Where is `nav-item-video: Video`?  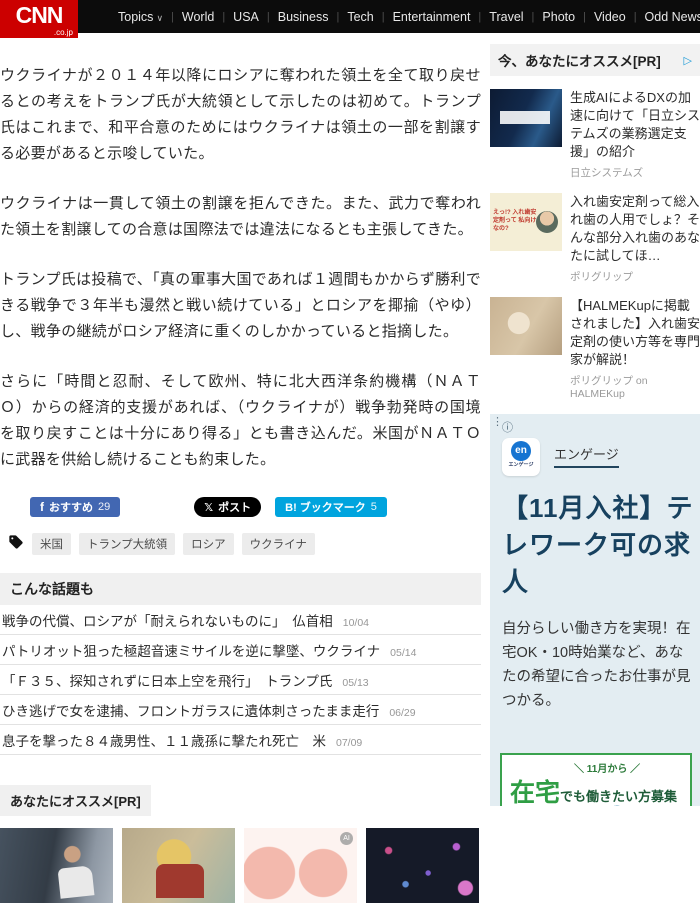
nav-item-video: Video is located at coordinates (610, 17).